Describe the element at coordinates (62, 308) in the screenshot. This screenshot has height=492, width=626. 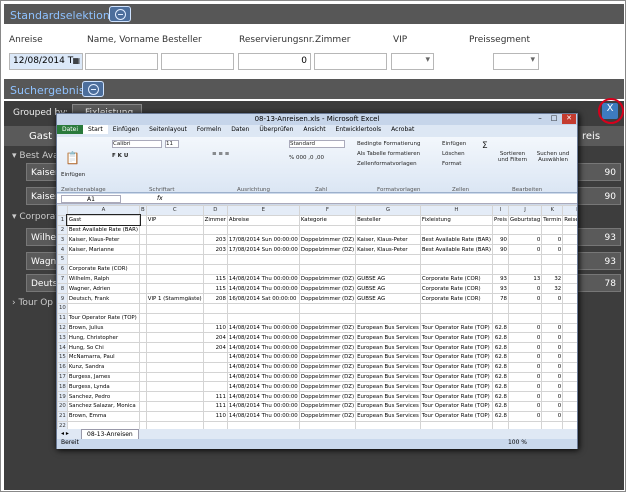
I see `row-number: 10` at that location.